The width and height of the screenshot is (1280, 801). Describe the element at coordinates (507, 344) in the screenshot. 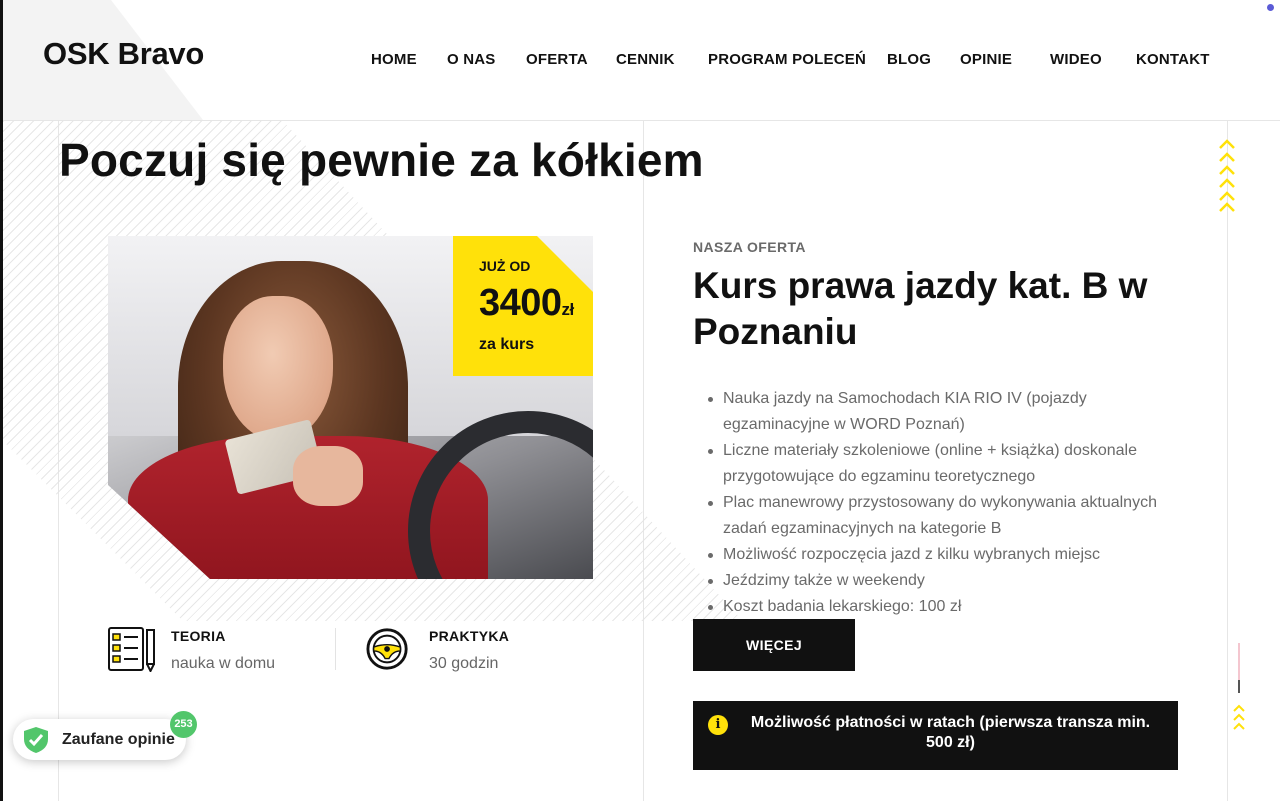

I see `price-per: za kurs` at that location.